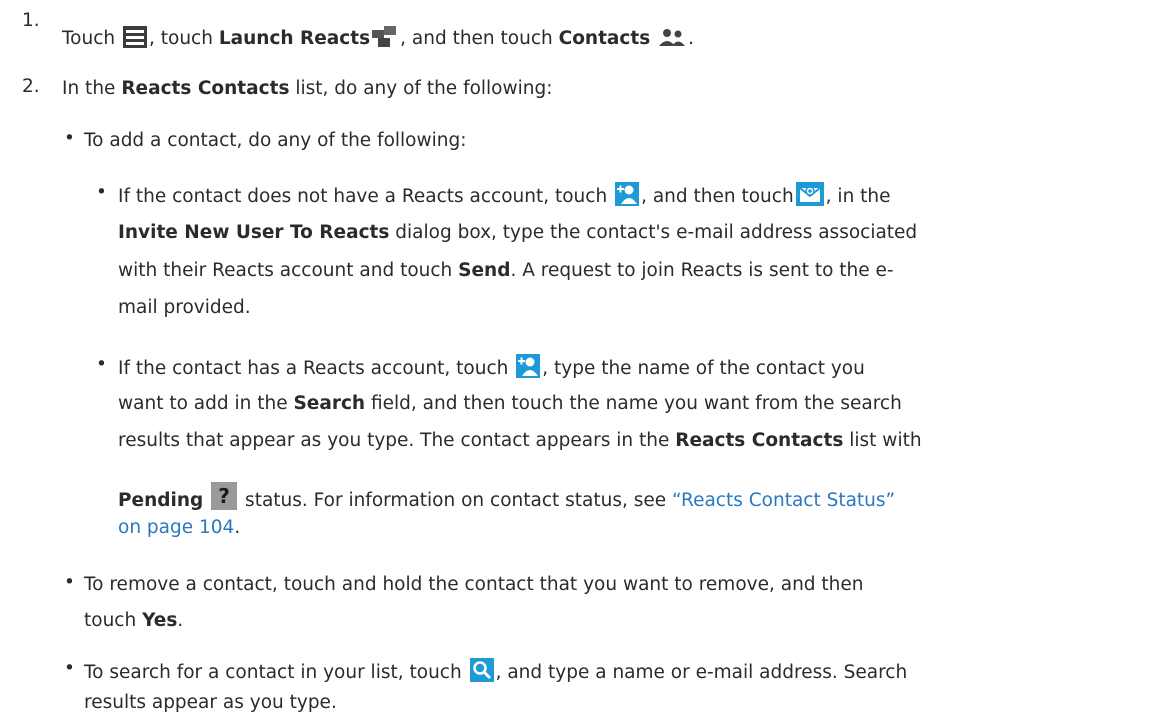 Image resolution: width=1163 pixels, height=716 pixels. I want to click on invite-email-icon, so click(809, 198).